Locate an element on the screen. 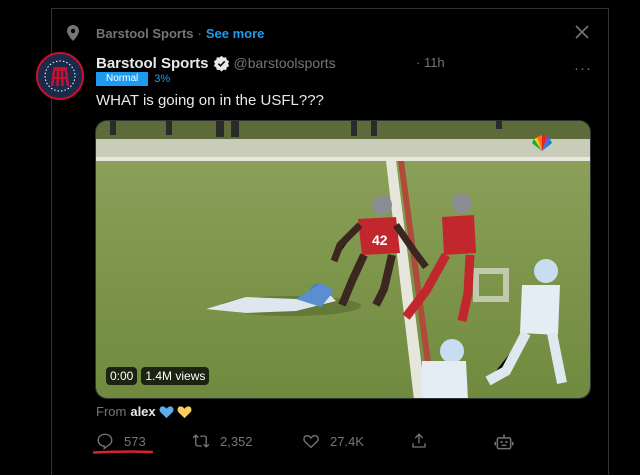  video-overlay: 0:00 1.4M views is located at coordinates (158, 376).